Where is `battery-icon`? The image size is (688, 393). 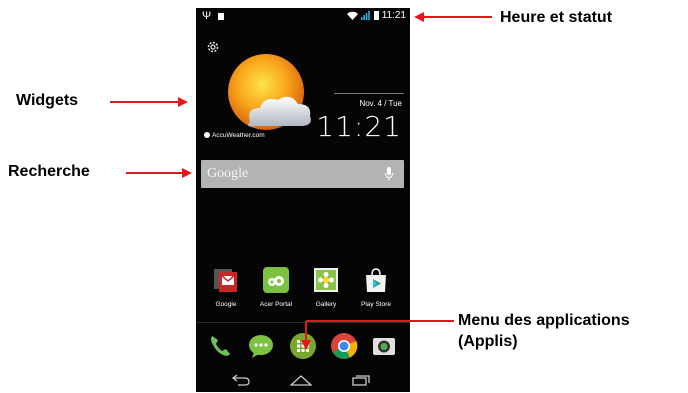 battery-icon is located at coordinates (376, 15).